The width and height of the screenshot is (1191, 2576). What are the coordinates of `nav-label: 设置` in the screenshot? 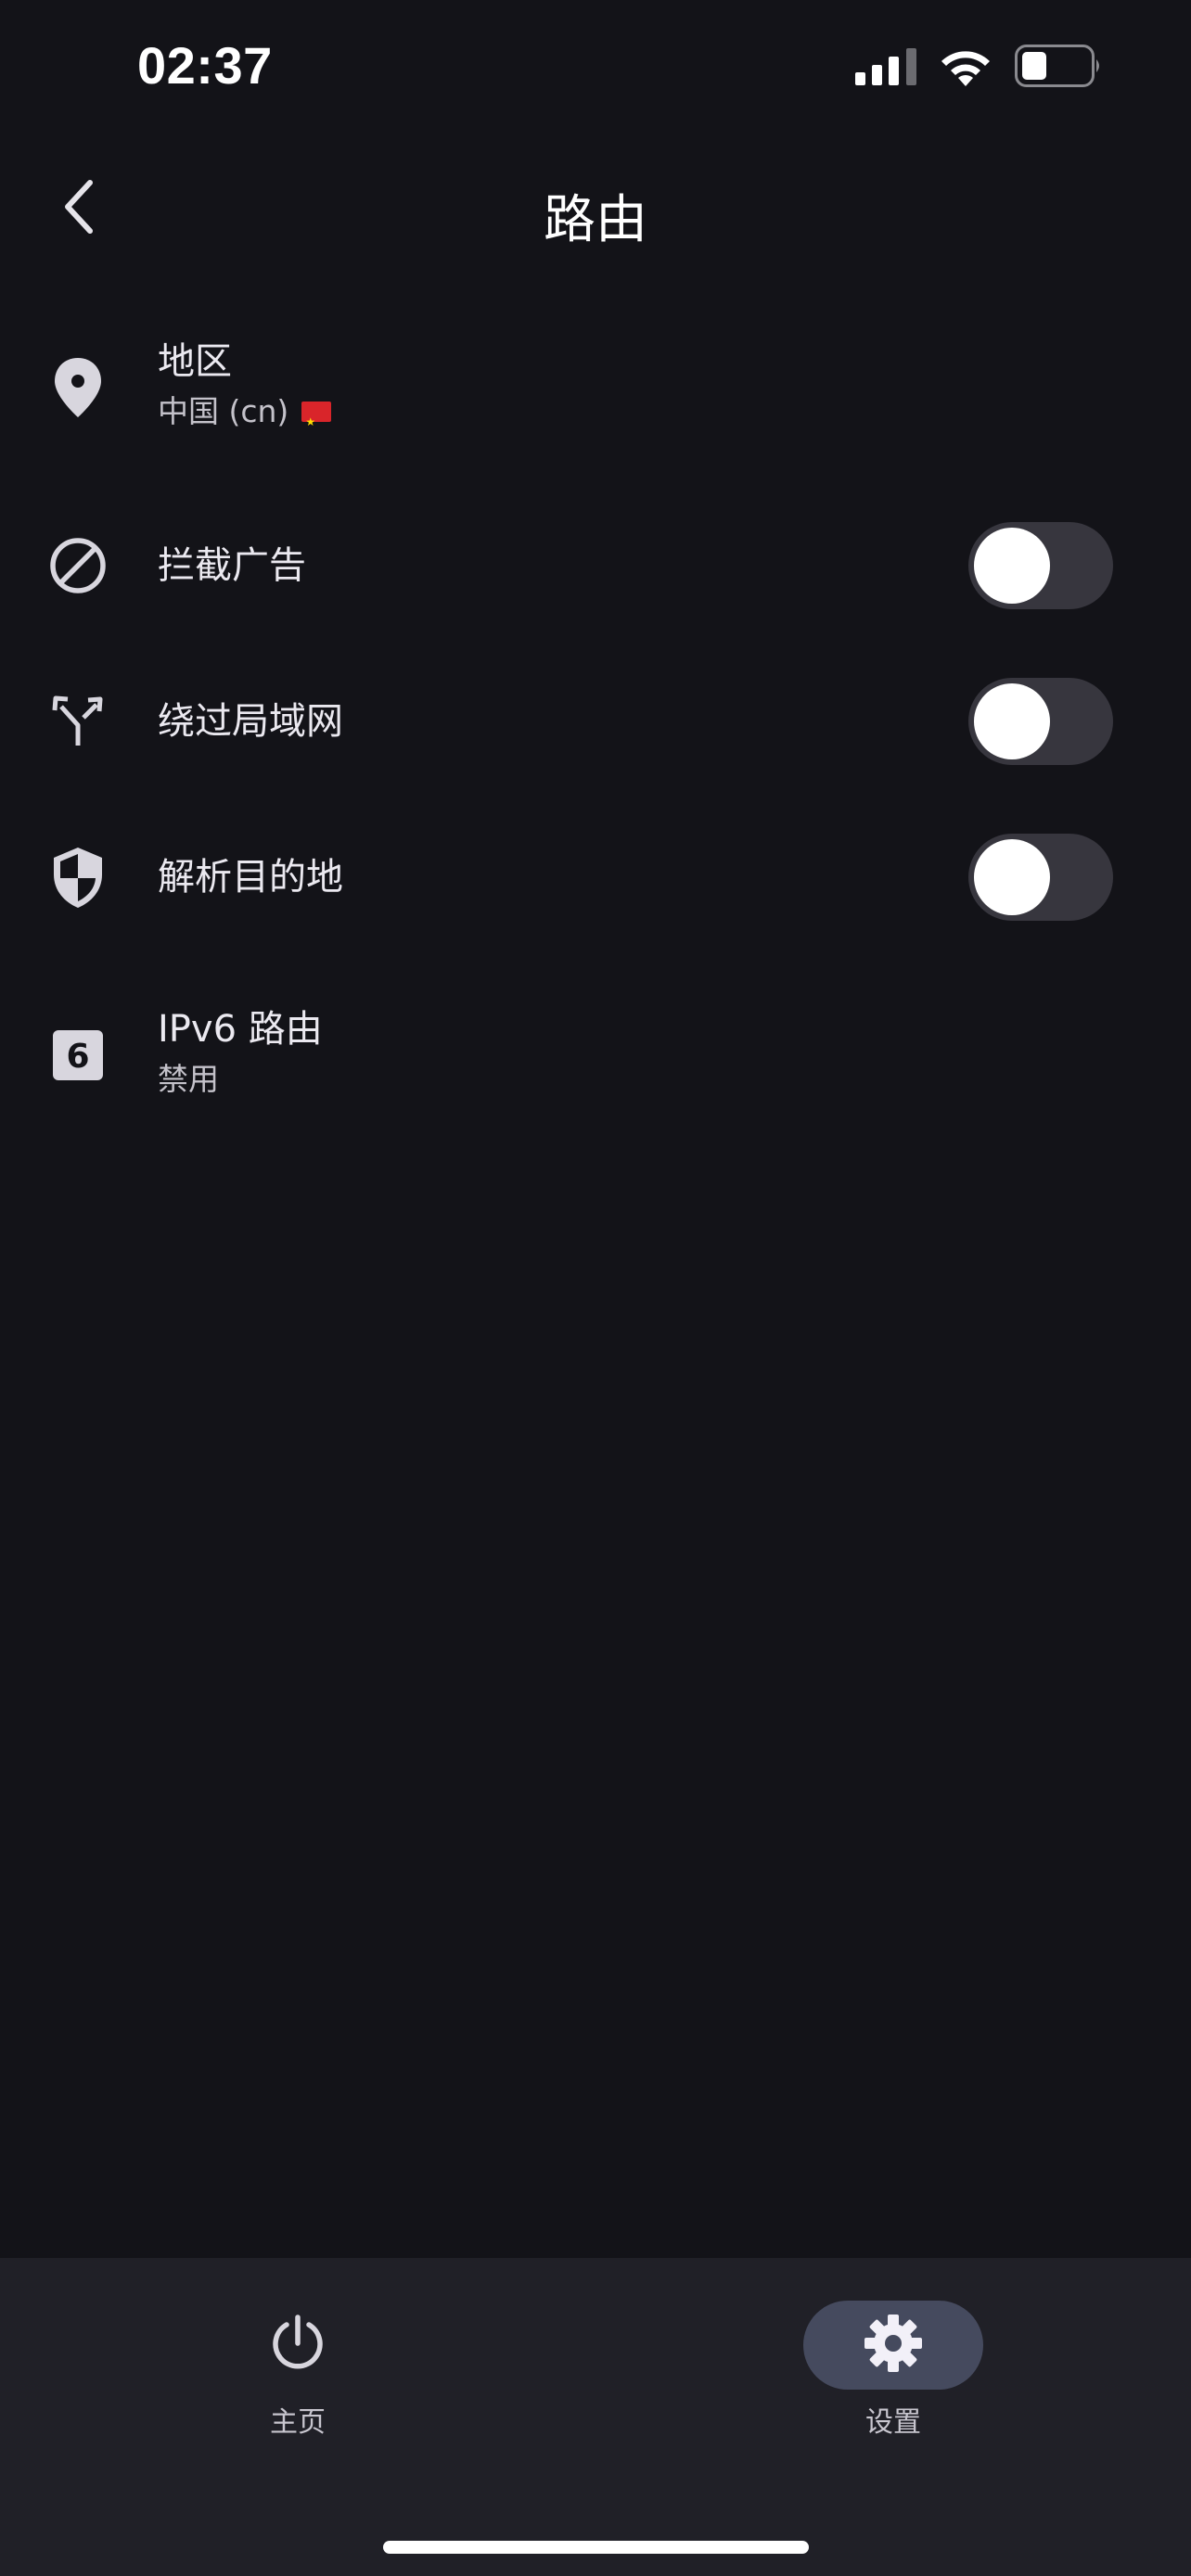 It's located at (893, 2422).